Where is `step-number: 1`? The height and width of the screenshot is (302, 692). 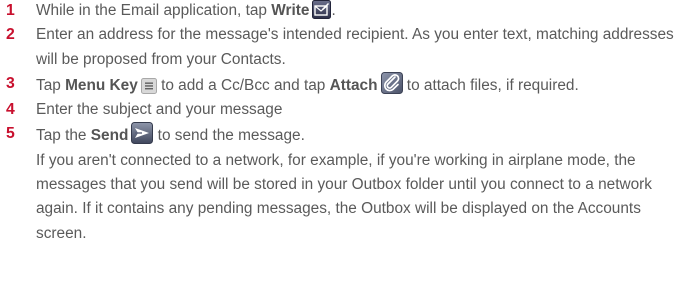 step-number: 1 is located at coordinates (10, 10).